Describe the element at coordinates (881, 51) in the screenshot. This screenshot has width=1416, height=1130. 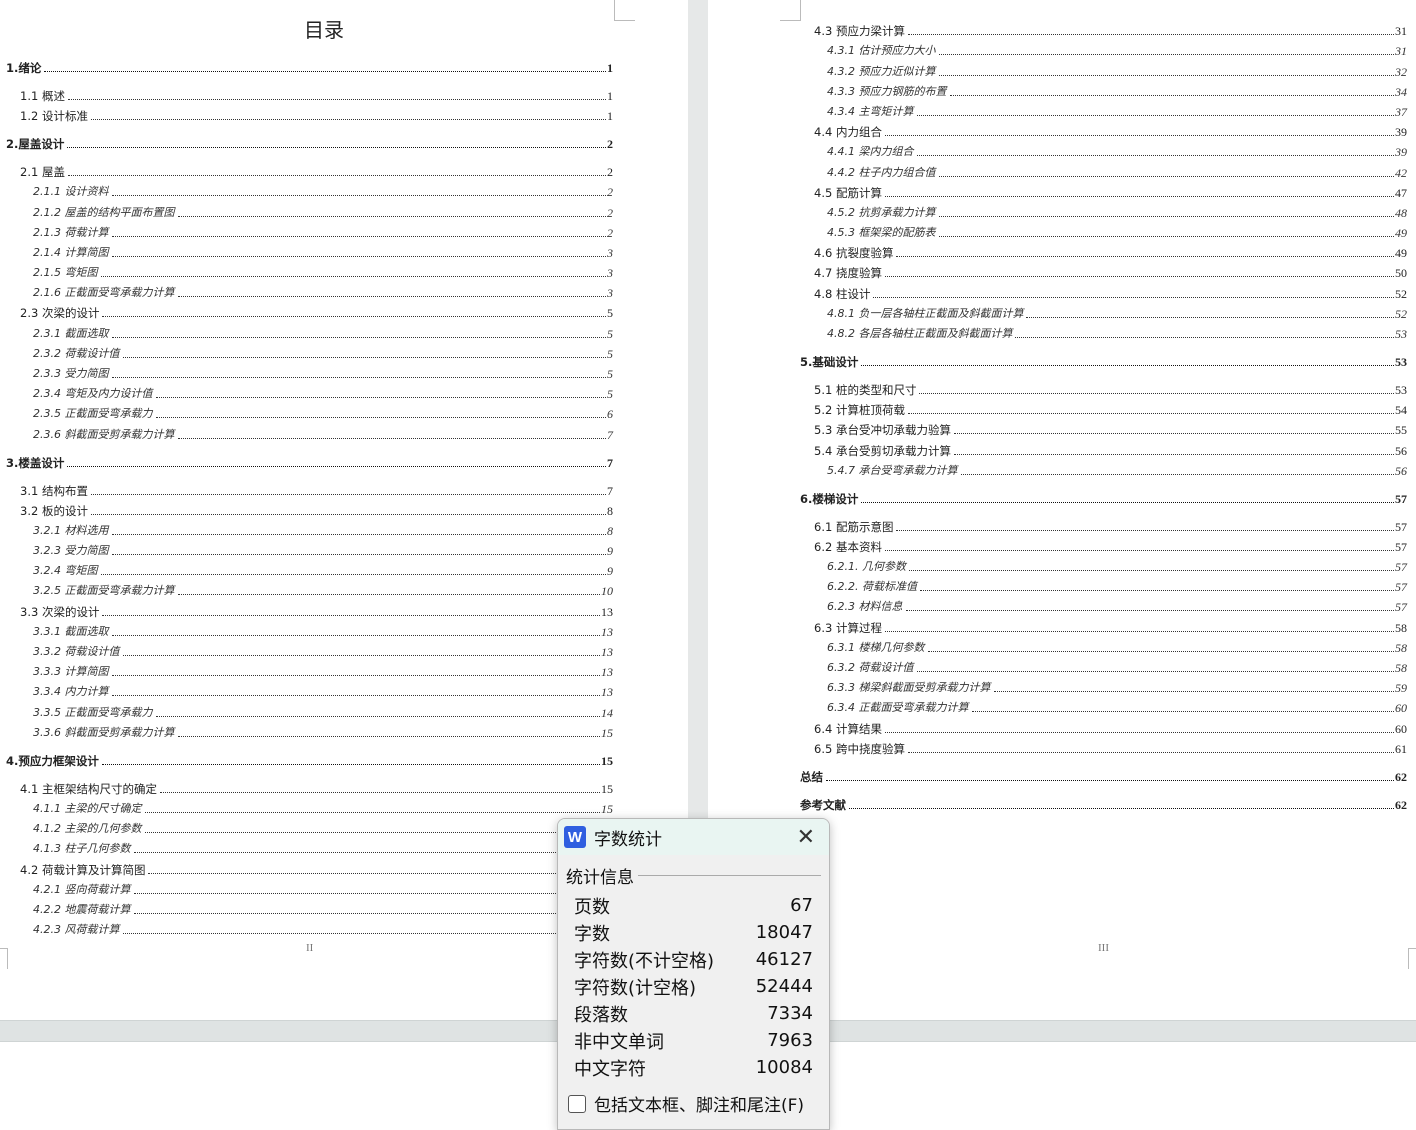
I see `toc-entry-label: 4.3.1 估计预应力大小` at that location.